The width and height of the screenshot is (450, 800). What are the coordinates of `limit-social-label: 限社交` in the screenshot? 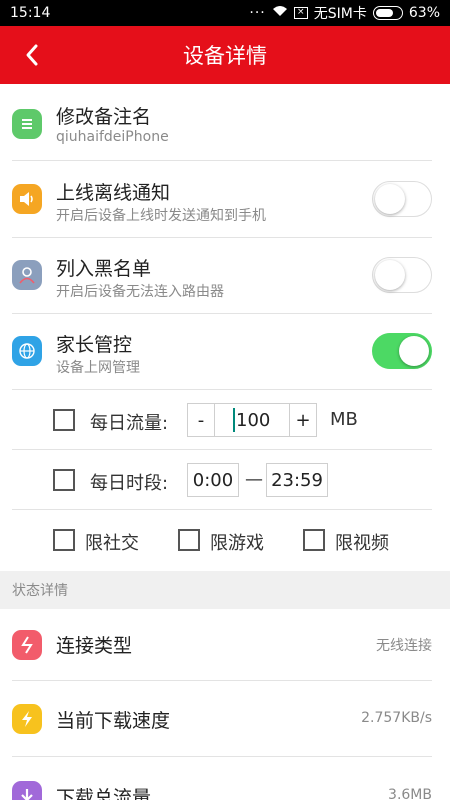 It's located at (112, 543).